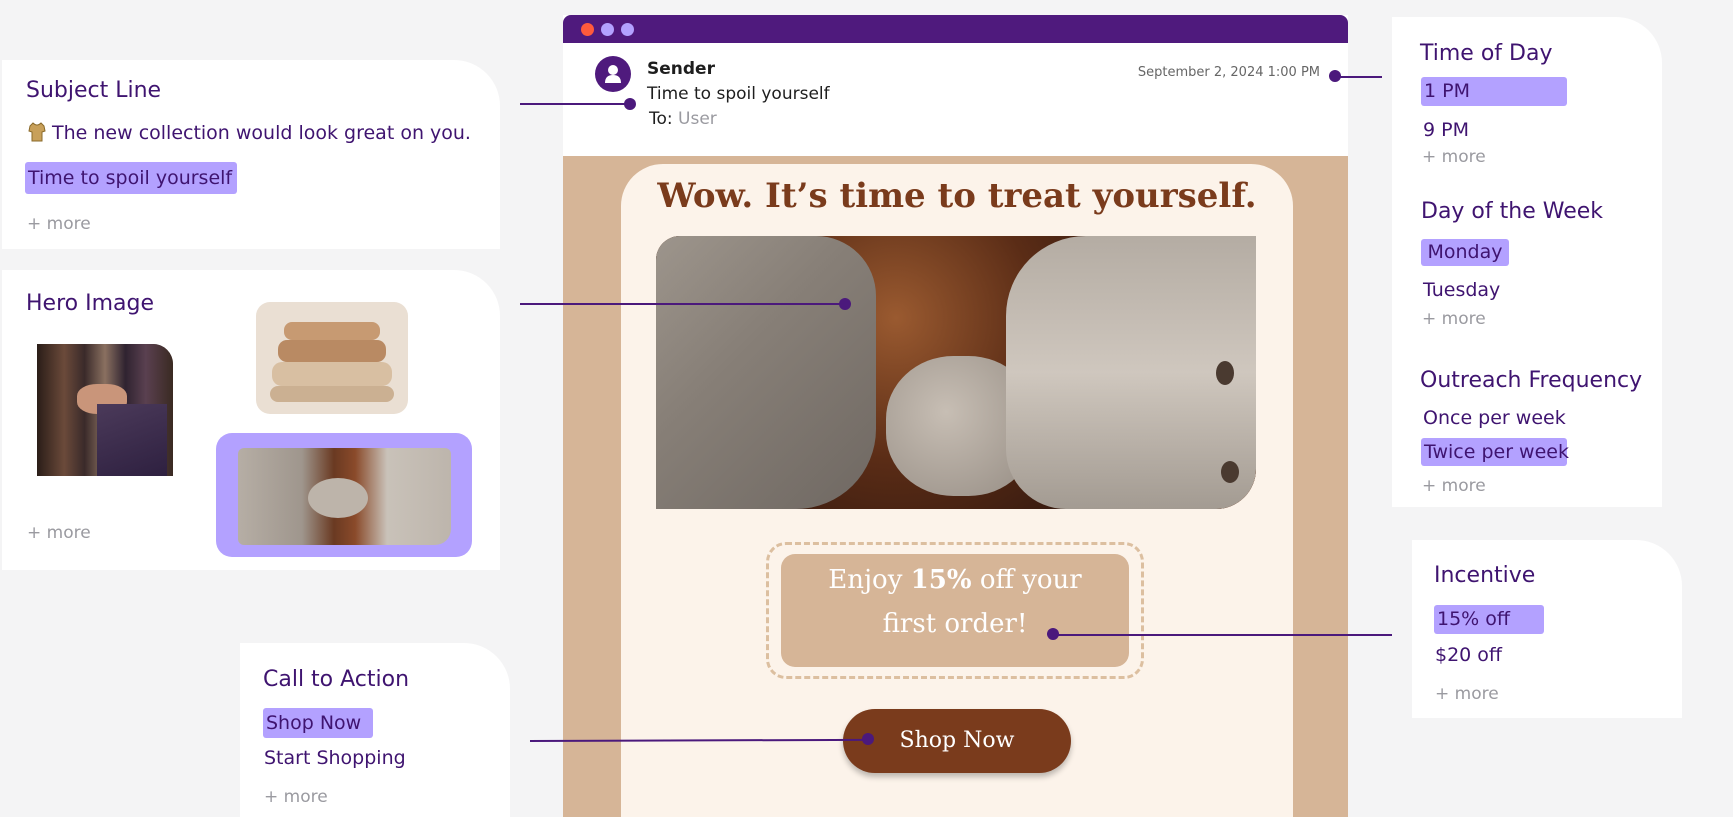 The height and width of the screenshot is (817, 1733). Describe the element at coordinates (344, 495) in the screenshot. I see `hero-option-knit-sweaters-selected` at that location.